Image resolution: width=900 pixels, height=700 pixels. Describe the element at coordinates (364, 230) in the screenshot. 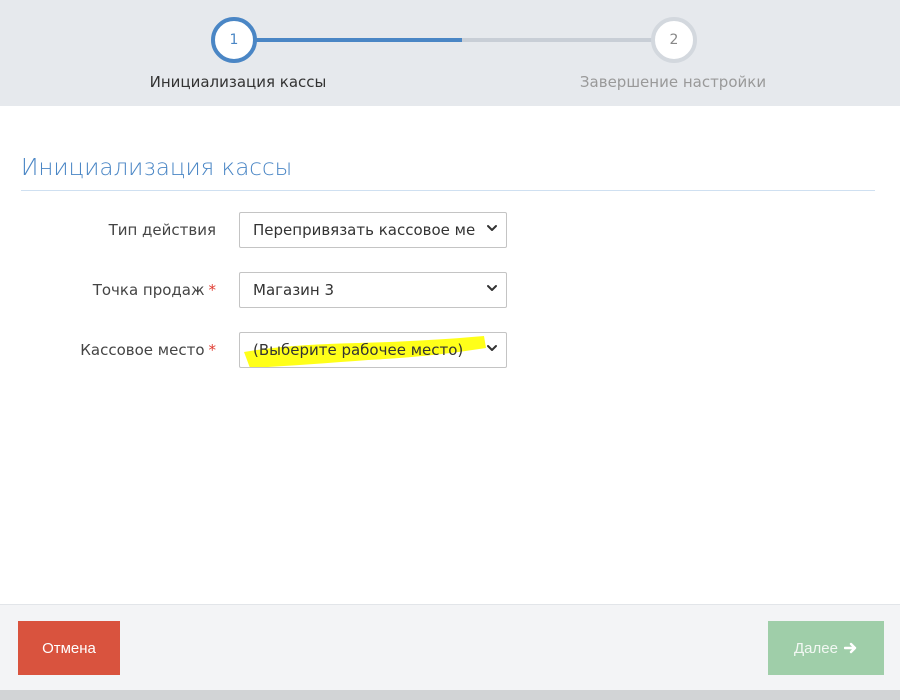

I see `action-type-select-value: Перепривязать кассовое ме` at that location.